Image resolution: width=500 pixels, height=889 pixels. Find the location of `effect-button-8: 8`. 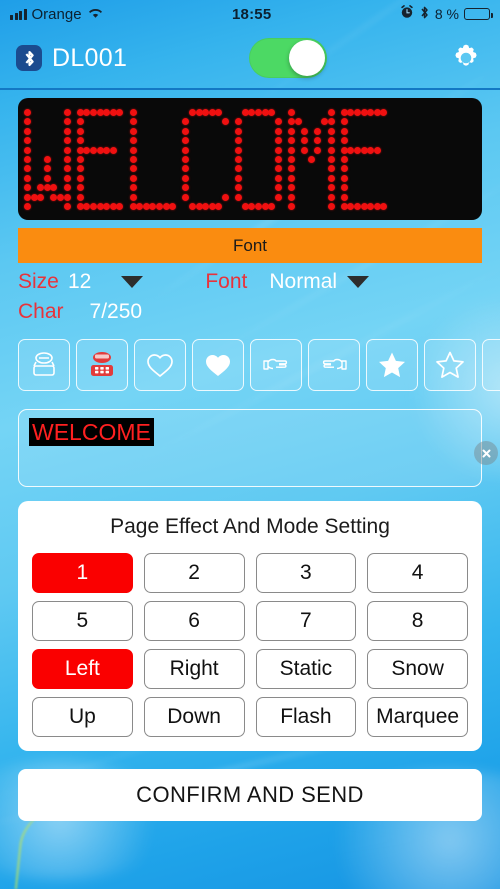

effect-button-8: 8 is located at coordinates (417, 621).